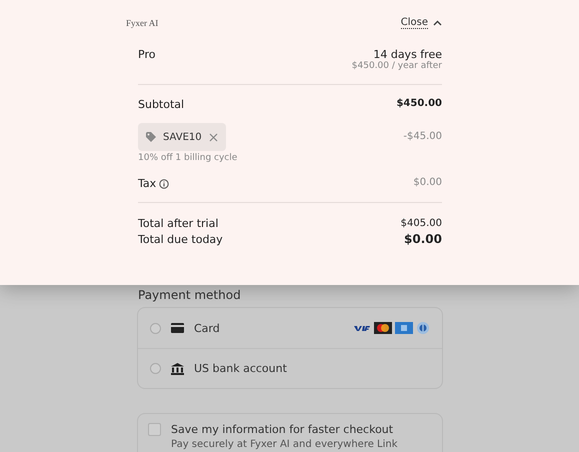 This screenshot has width=579, height=452. What do you see at coordinates (423, 239) in the screenshot?
I see `total-value: $0.00` at bounding box center [423, 239].